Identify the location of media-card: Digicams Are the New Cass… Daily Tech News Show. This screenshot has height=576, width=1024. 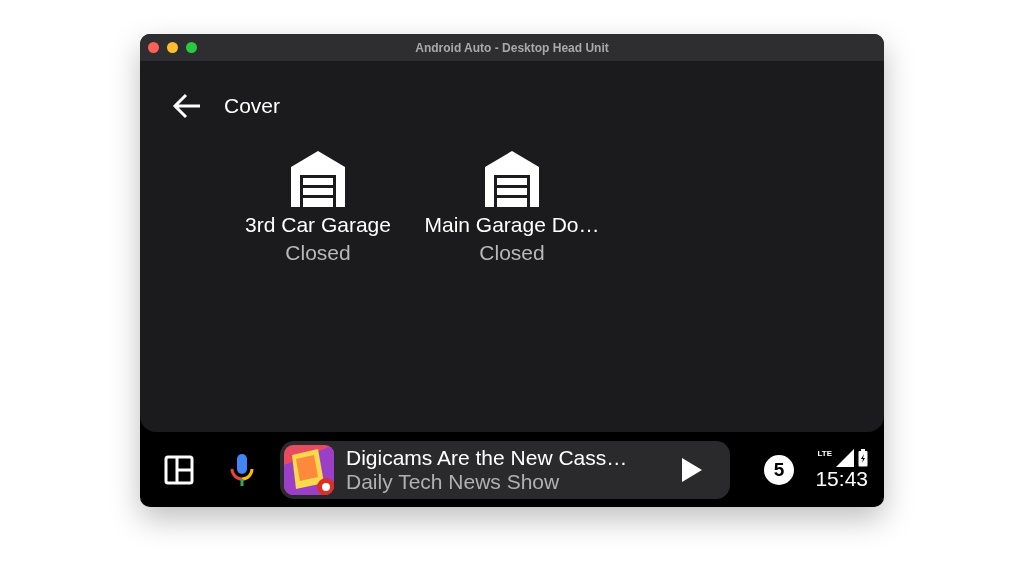
(505, 469).